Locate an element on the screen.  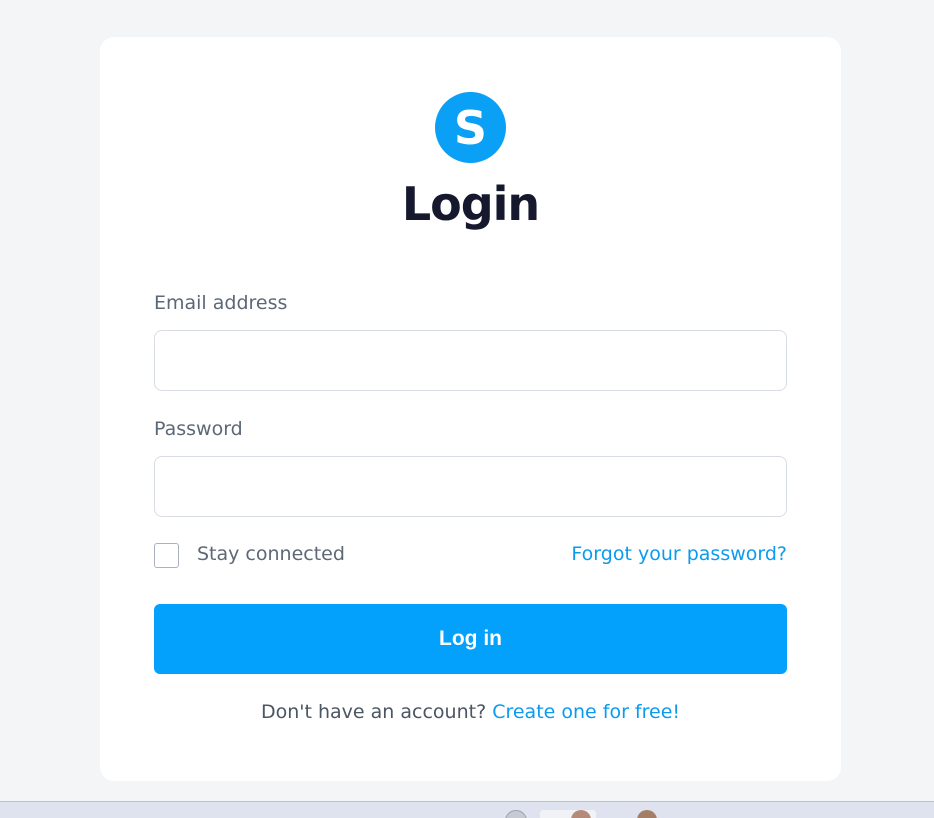
signup-prompt: Don't have an account? is located at coordinates (373, 712).